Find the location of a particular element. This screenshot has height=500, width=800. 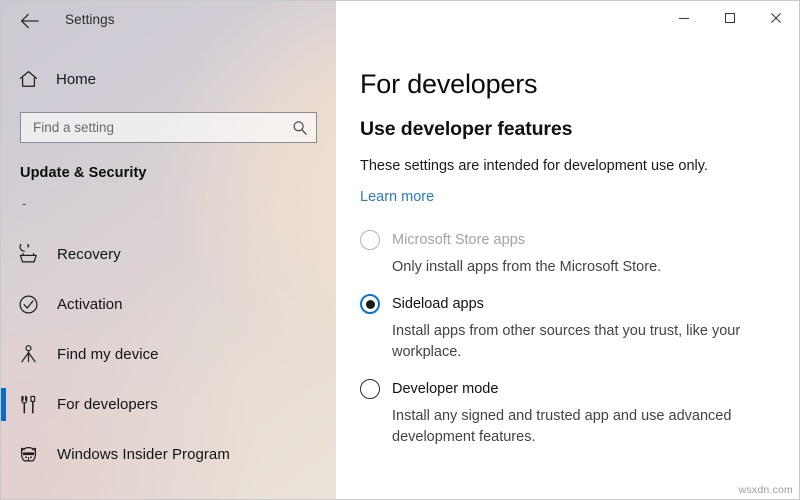

window-controls is located at coordinates (730, 17).